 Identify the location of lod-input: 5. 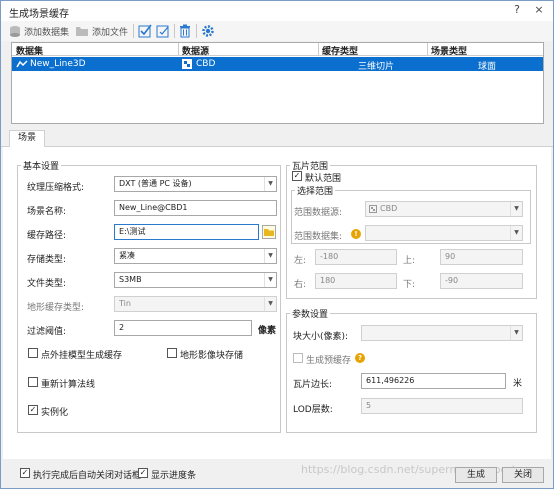
(442, 406).